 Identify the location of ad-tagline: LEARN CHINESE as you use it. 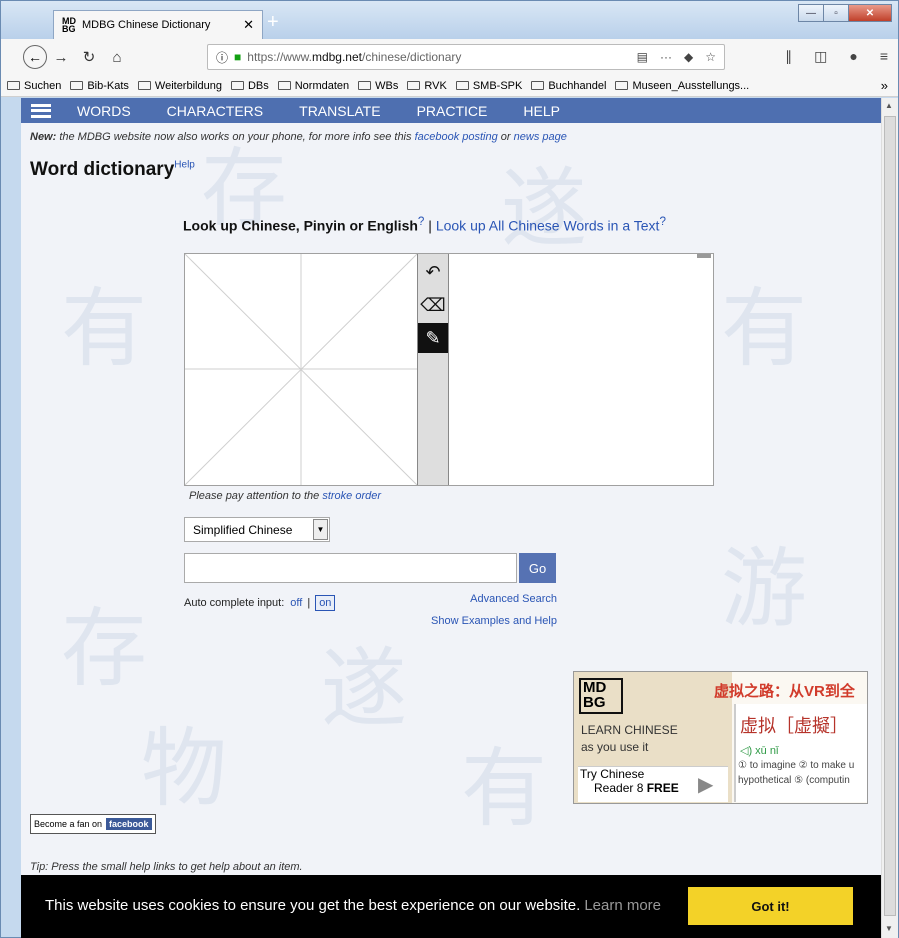
(629, 738).